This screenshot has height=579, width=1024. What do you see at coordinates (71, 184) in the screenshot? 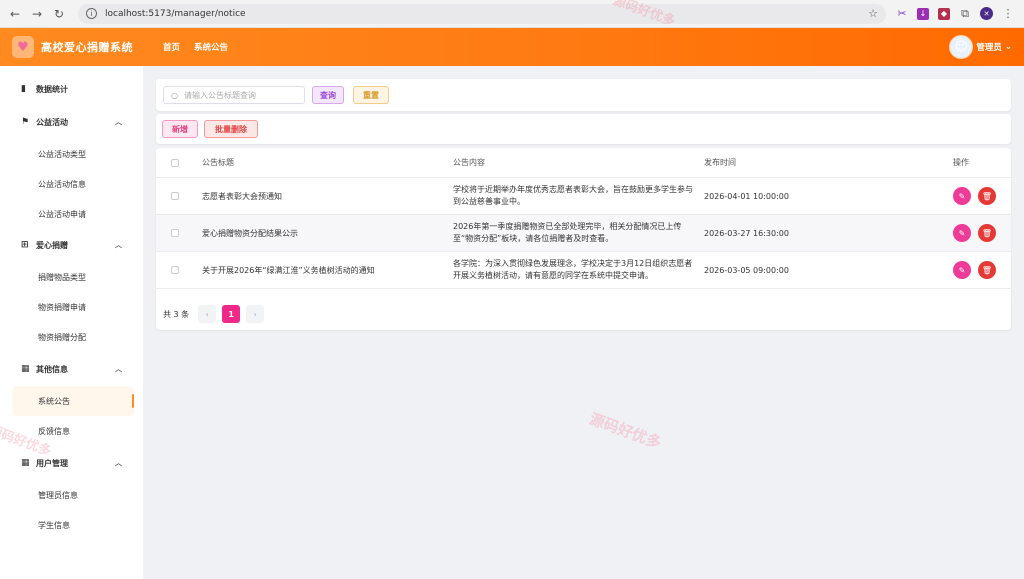
I see `sidebar-item-activity-info: 公益活动信息` at bounding box center [71, 184].